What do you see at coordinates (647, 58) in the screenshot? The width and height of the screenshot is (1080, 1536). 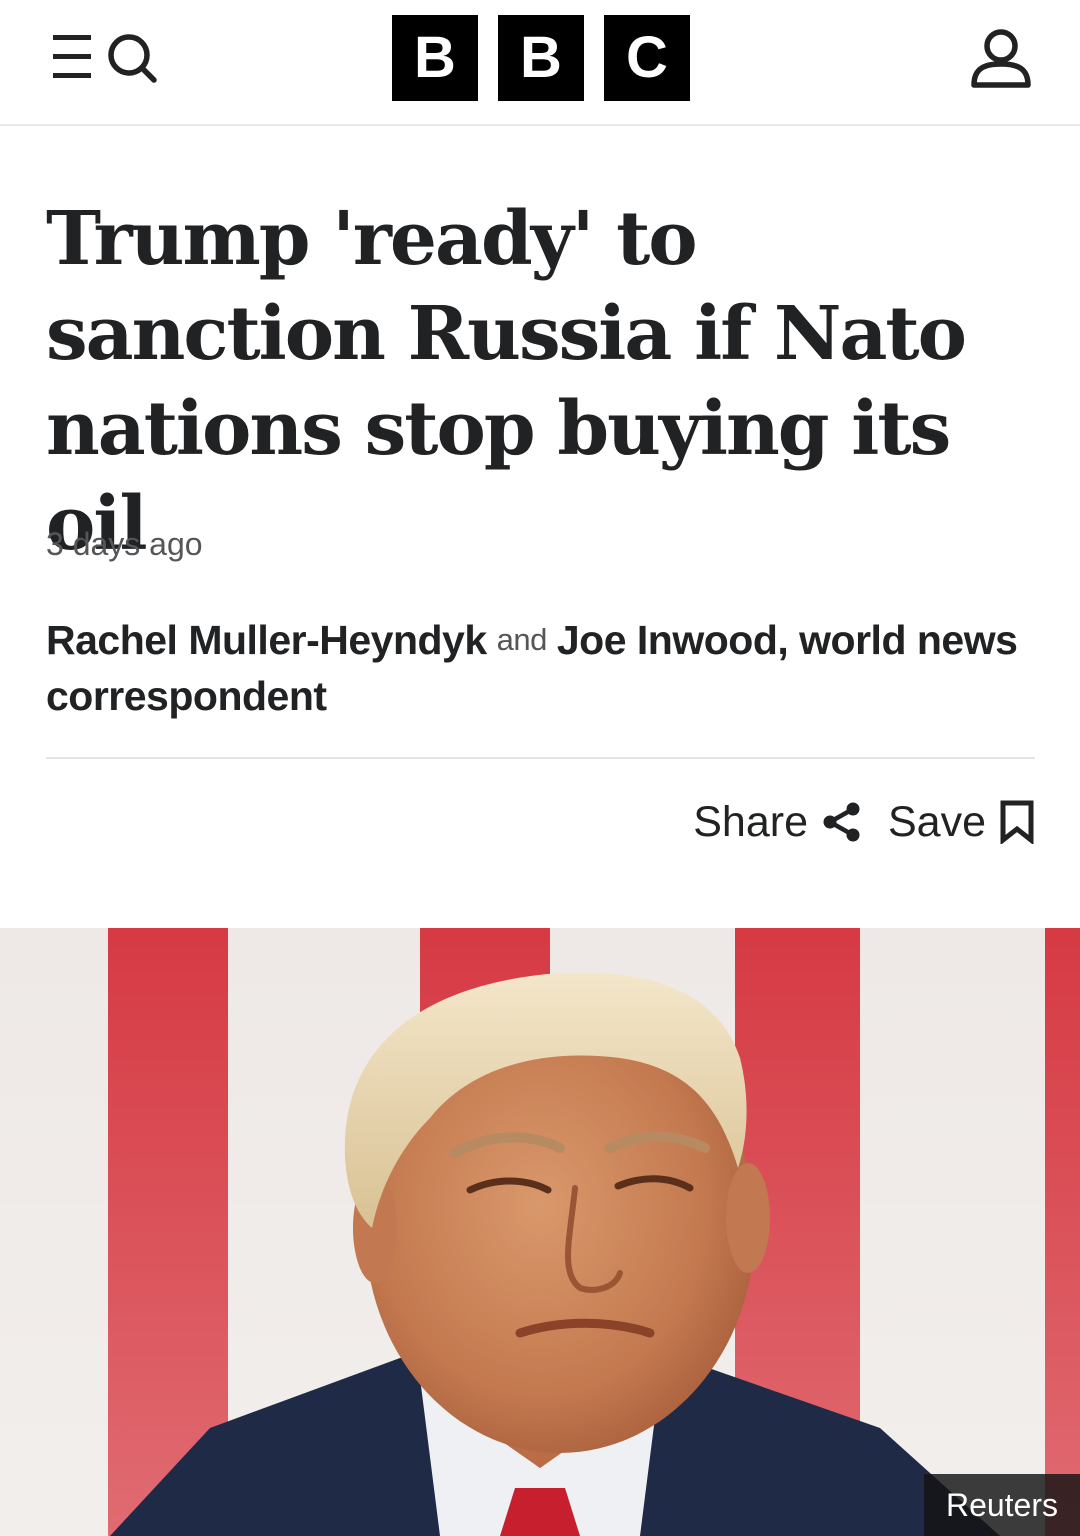 I see `logo-letter: C` at bounding box center [647, 58].